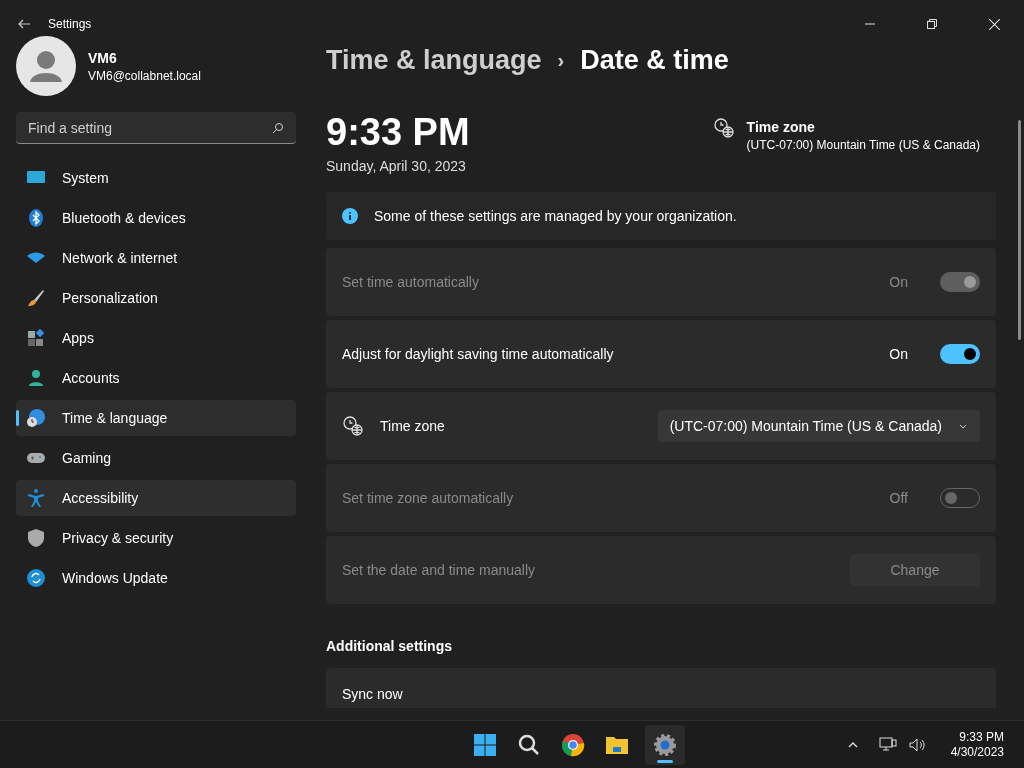 Image resolution: width=1024 pixels, height=768 pixels. I want to click on gear-icon, so click(665, 744).